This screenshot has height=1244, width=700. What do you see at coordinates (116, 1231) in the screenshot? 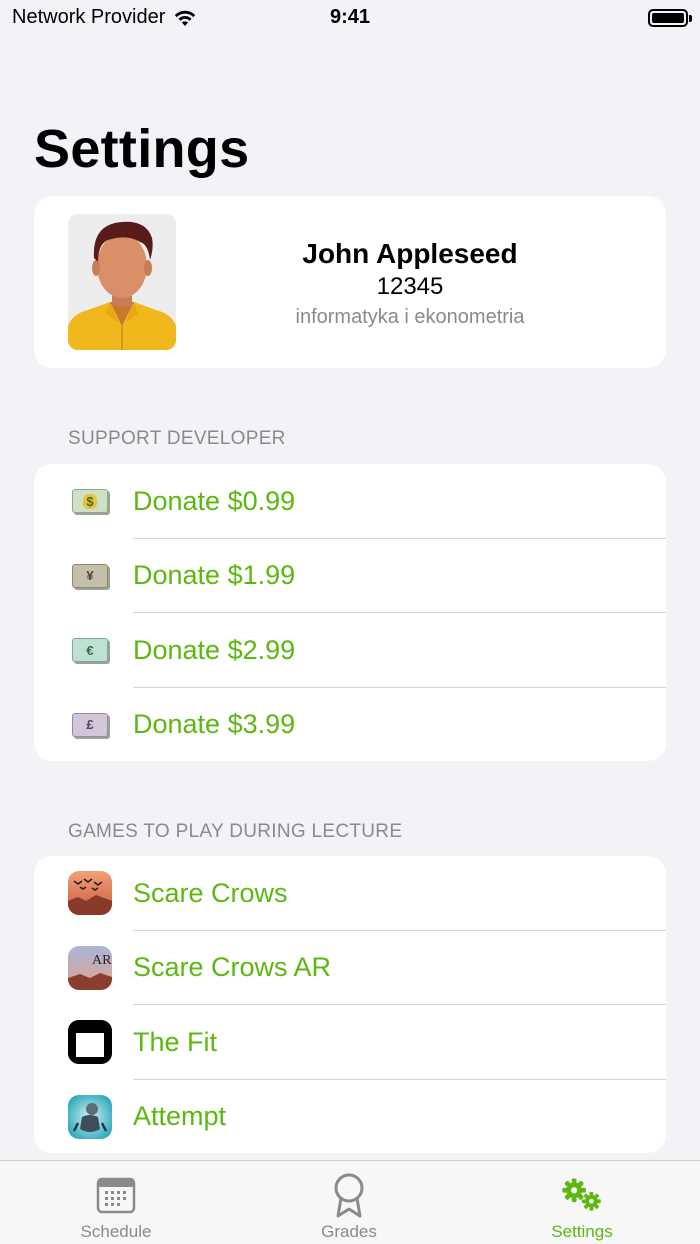
I see `tab-label: Schedule` at bounding box center [116, 1231].